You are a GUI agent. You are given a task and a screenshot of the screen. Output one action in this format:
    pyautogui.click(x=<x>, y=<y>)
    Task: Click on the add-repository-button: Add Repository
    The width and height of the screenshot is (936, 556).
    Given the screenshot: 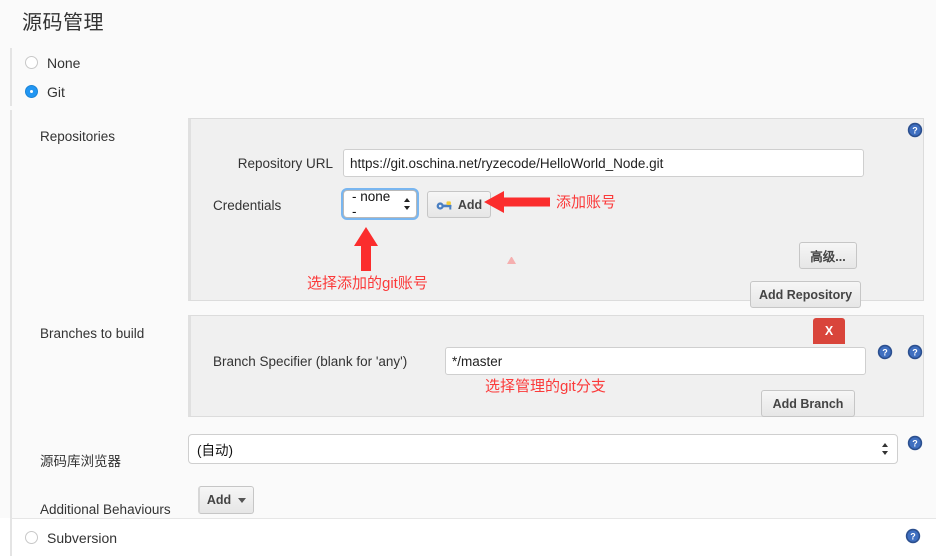 What is the action you would take?
    pyautogui.click(x=805, y=294)
    